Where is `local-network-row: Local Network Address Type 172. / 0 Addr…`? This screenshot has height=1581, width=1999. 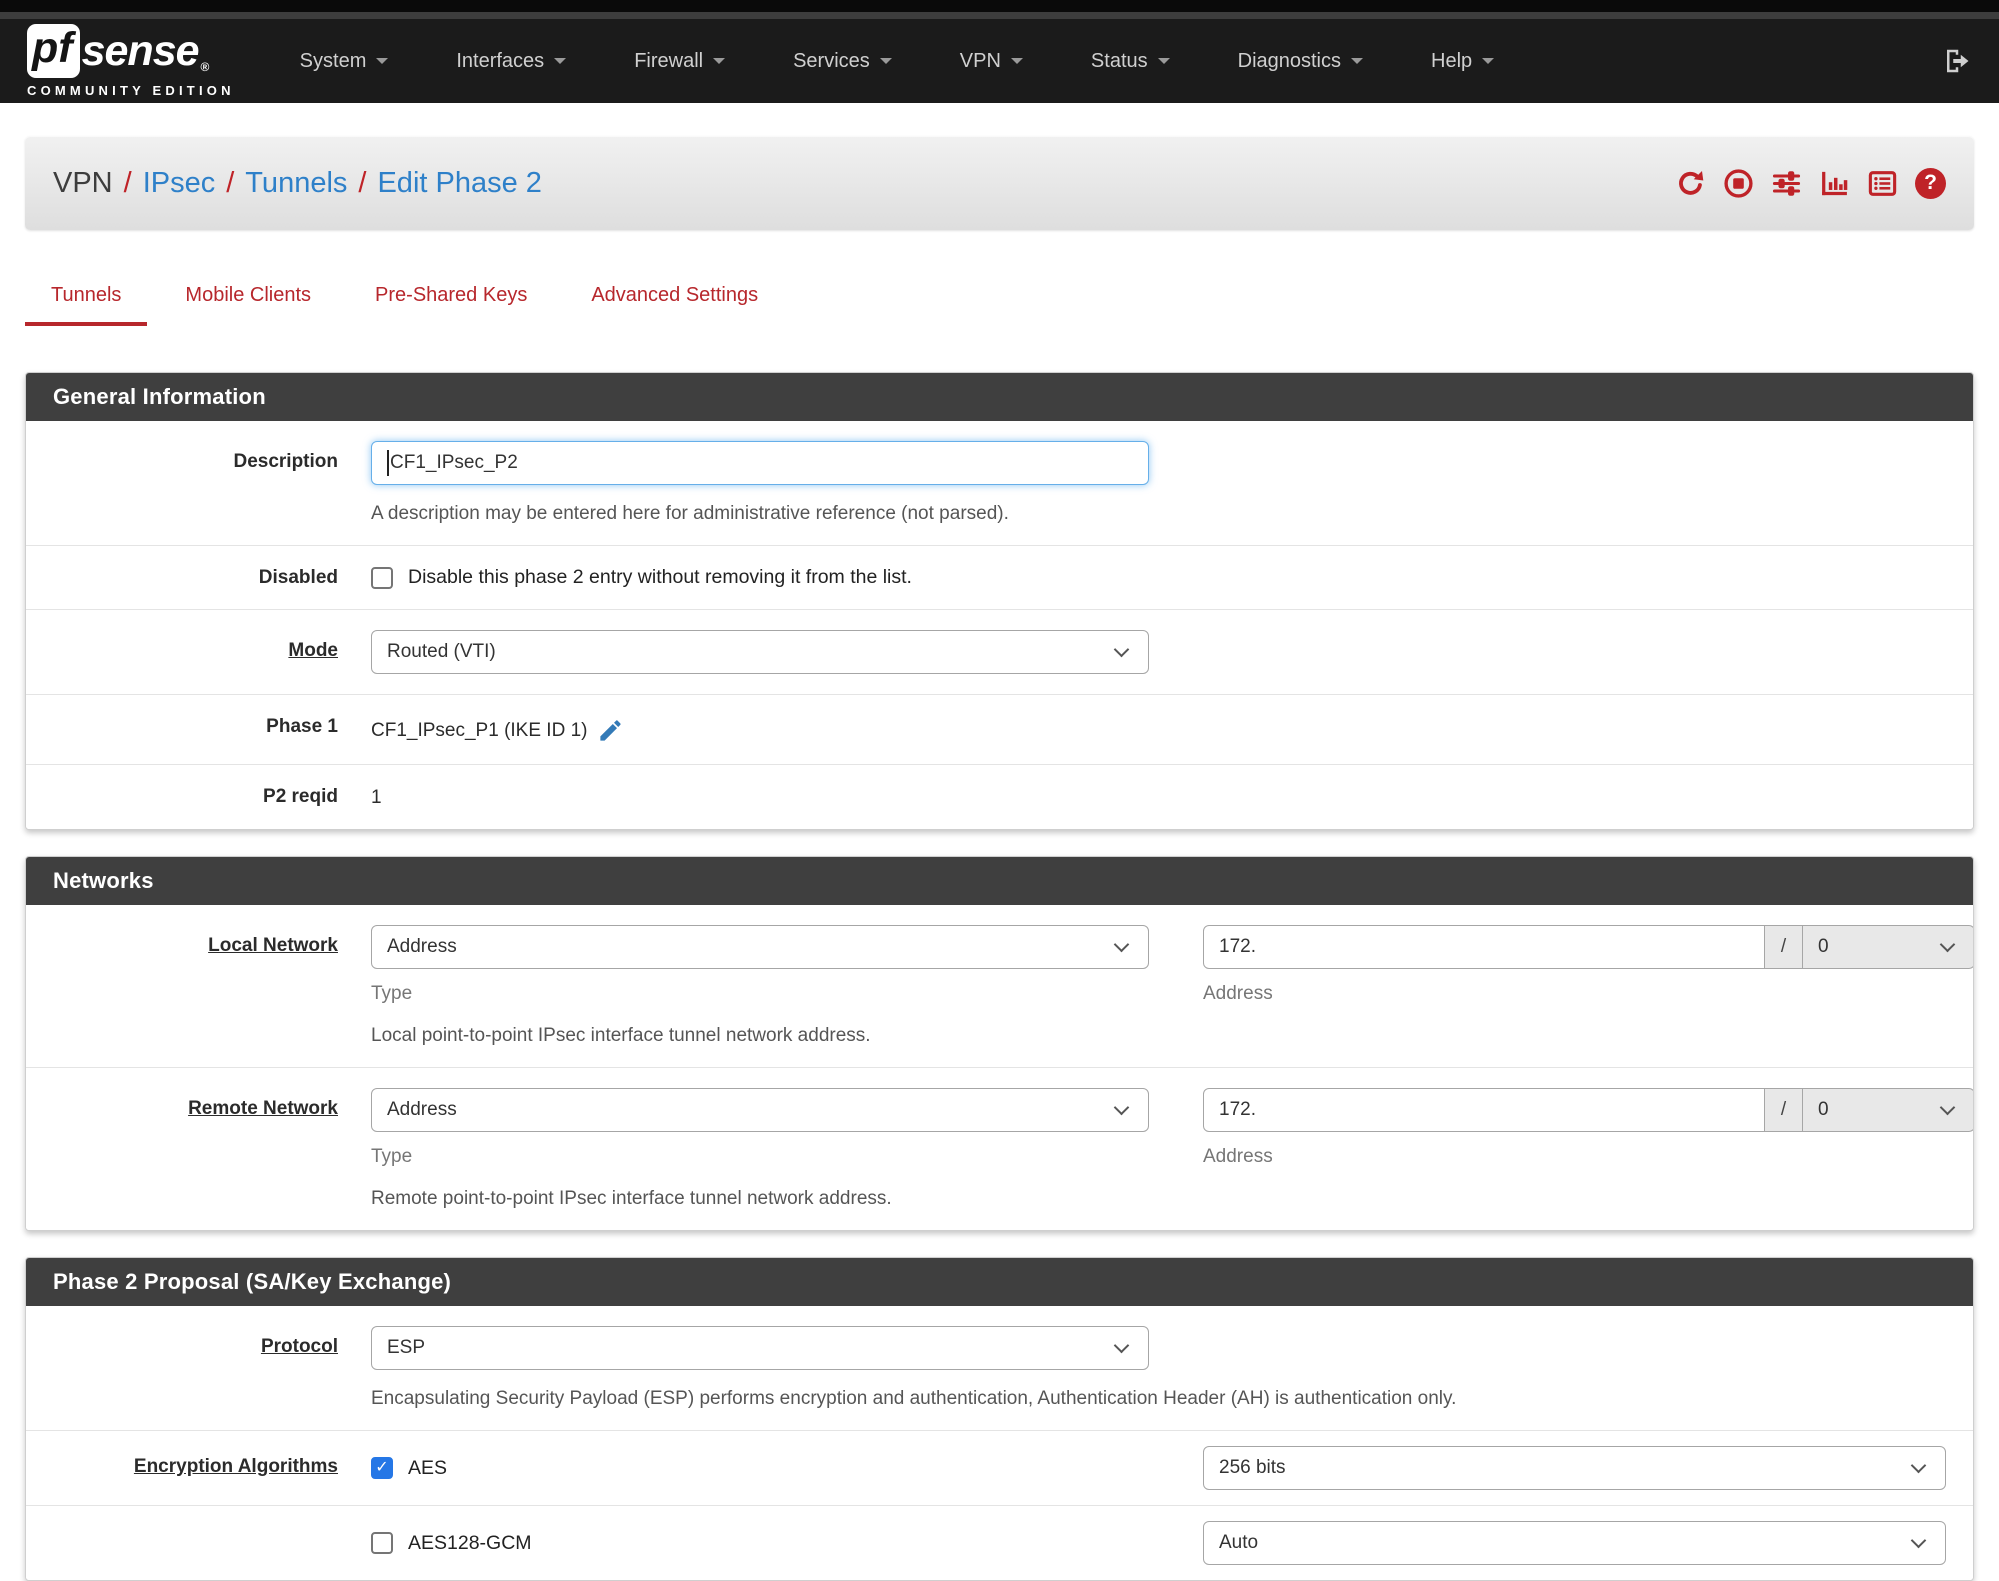
local-network-row: Local Network Address Type 172. / 0 Addr… is located at coordinates (999, 986).